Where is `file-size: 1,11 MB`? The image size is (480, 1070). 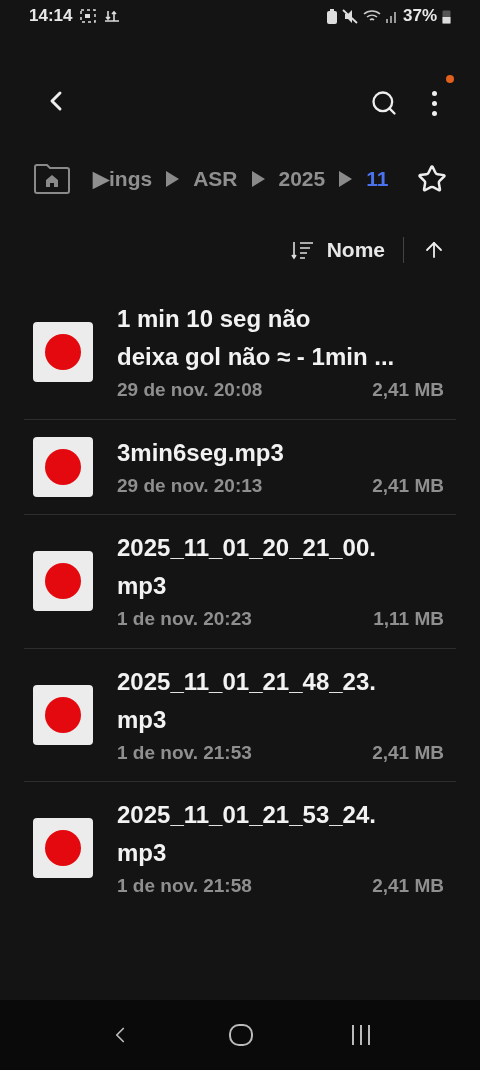
file-size: 1,11 MB is located at coordinates (408, 619).